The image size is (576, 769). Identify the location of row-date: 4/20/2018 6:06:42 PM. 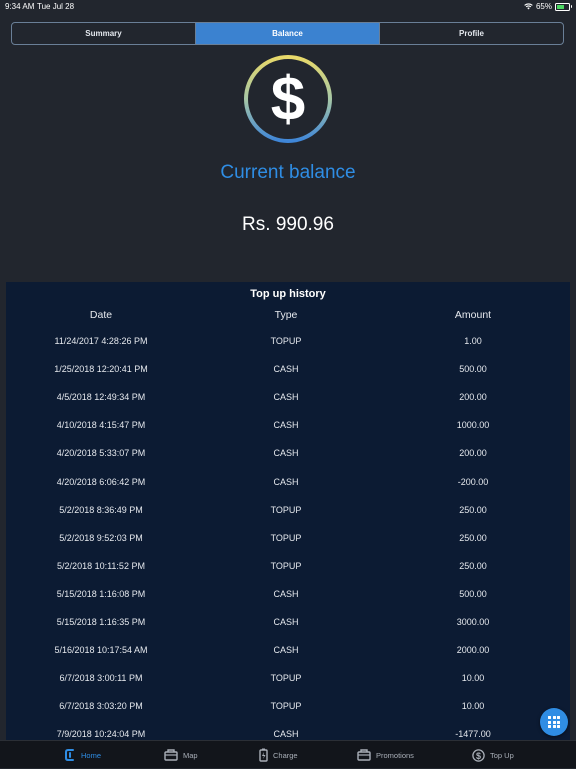
(101, 481).